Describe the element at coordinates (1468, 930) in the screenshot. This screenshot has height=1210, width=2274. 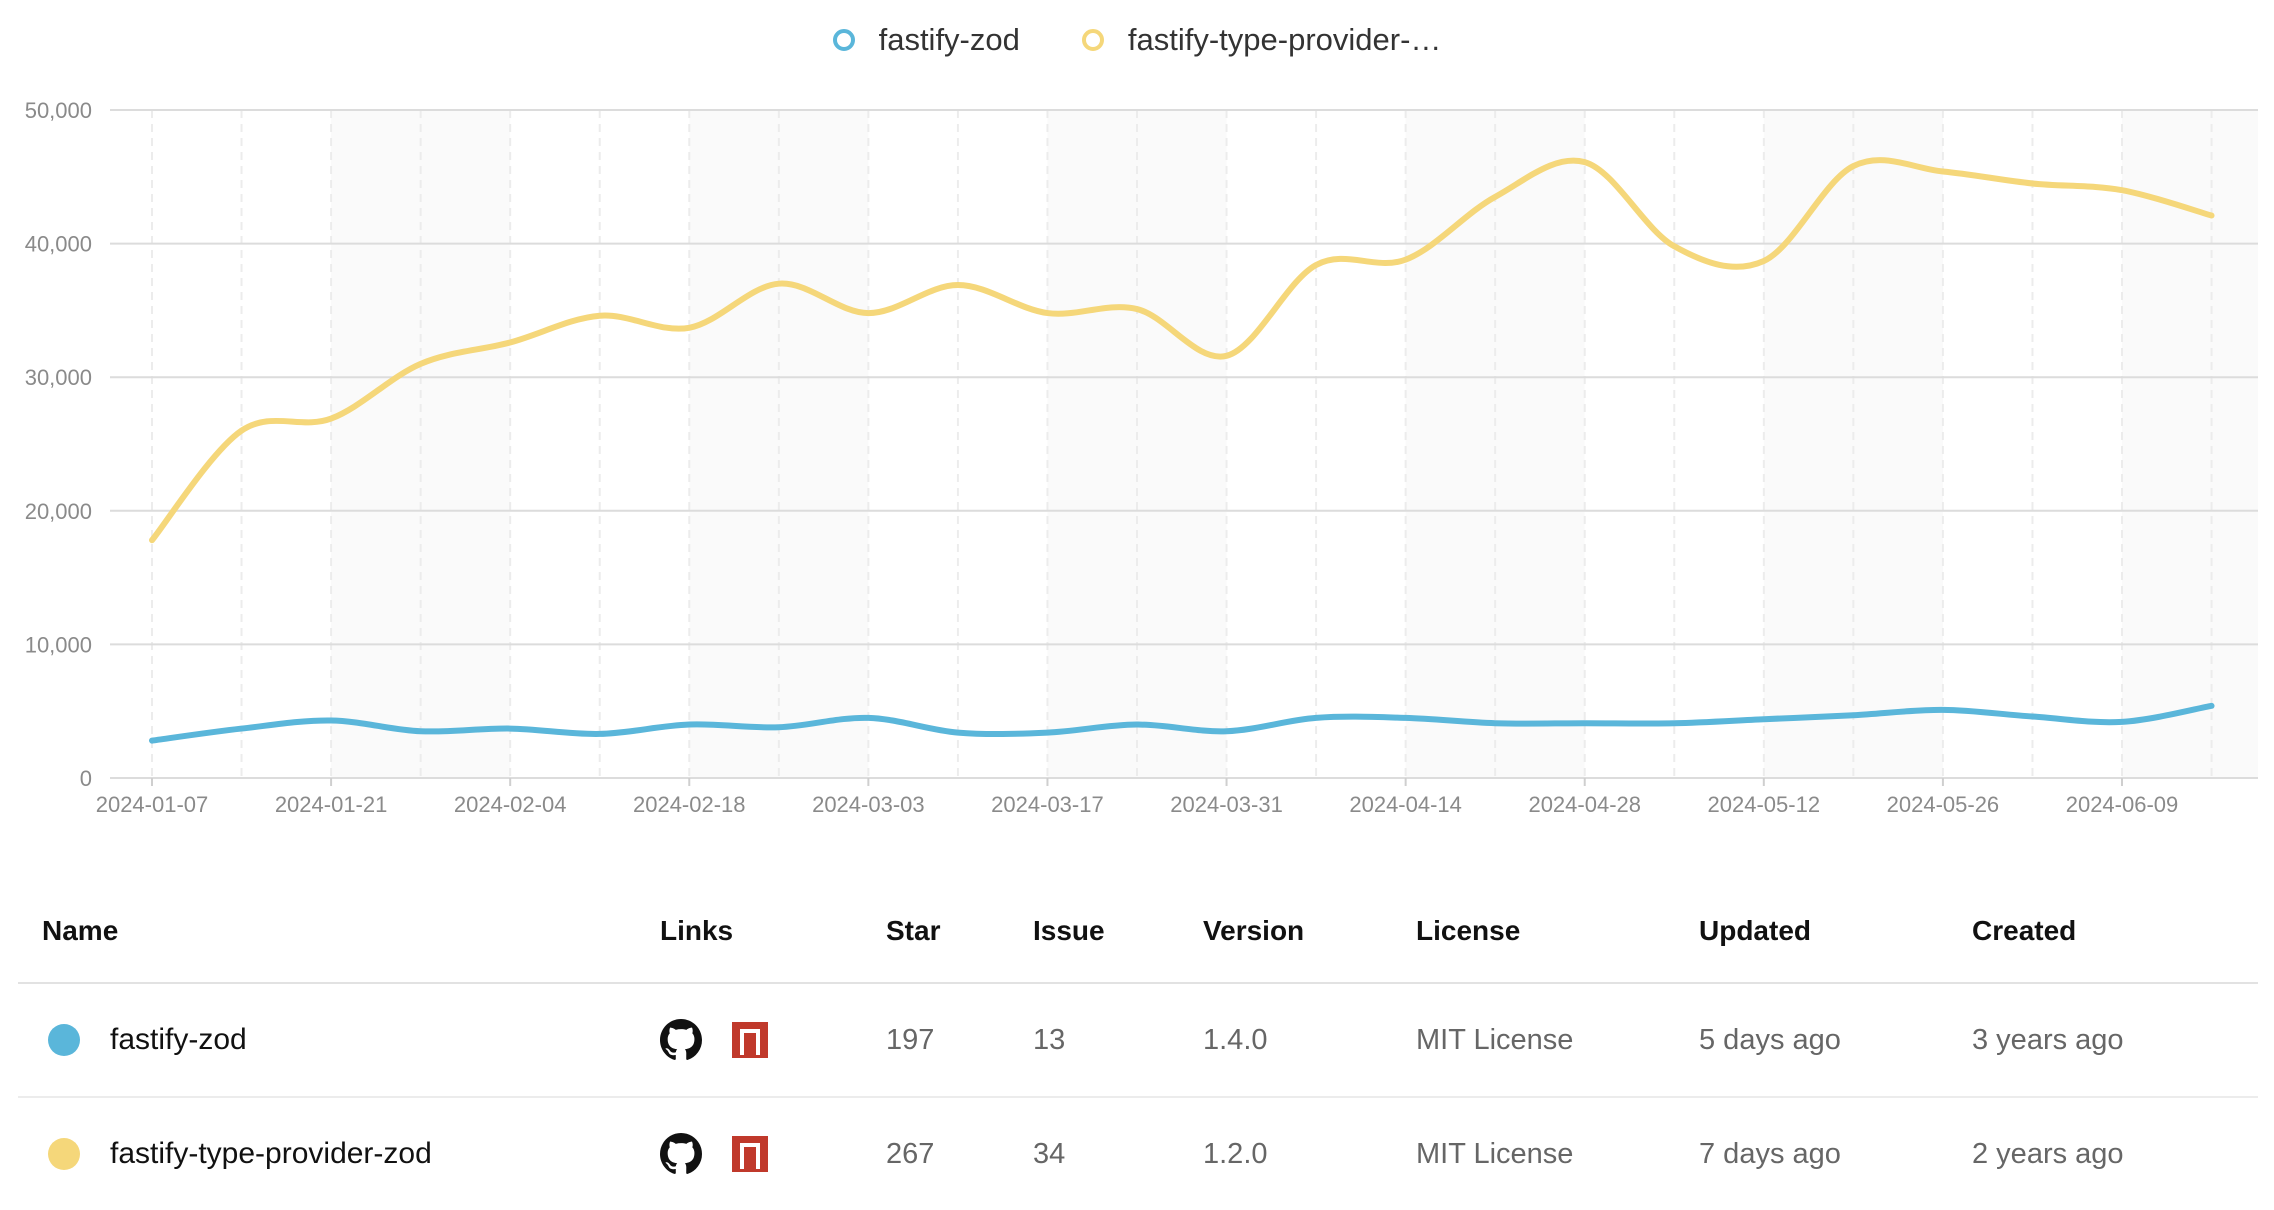
I see `header-license: License` at that location.